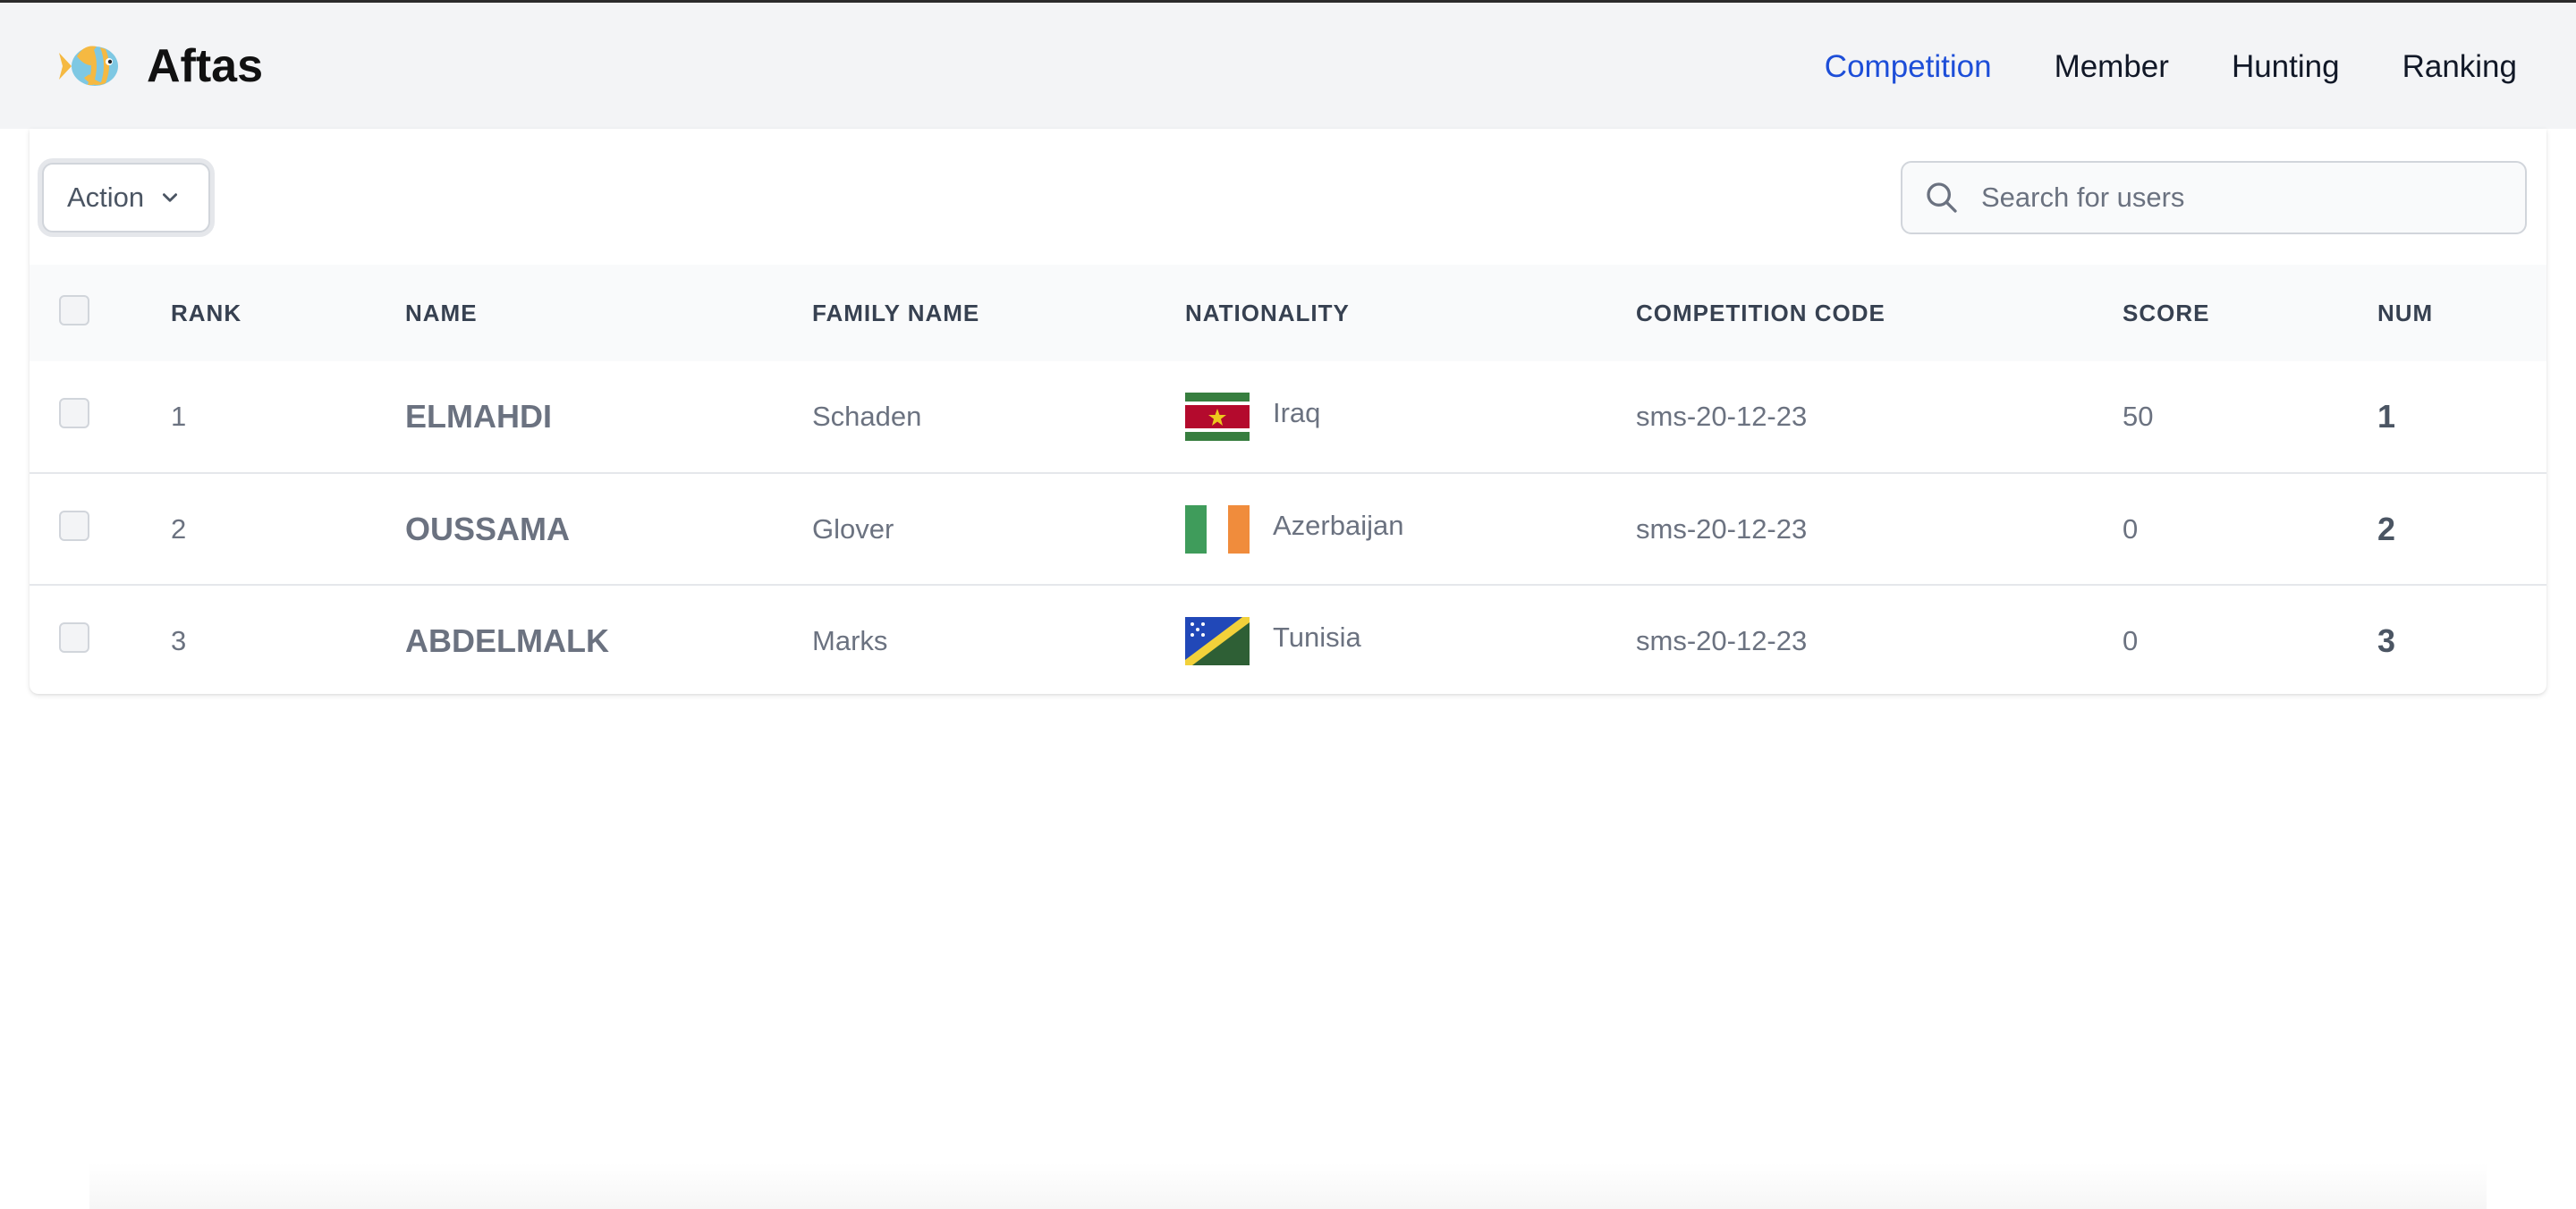 Image resolution: width=2576 pixels, height=1209 pixels. Describe the element at coordinates (179, 416) in the screenshot. I see `rank-cell: 1` at that location.